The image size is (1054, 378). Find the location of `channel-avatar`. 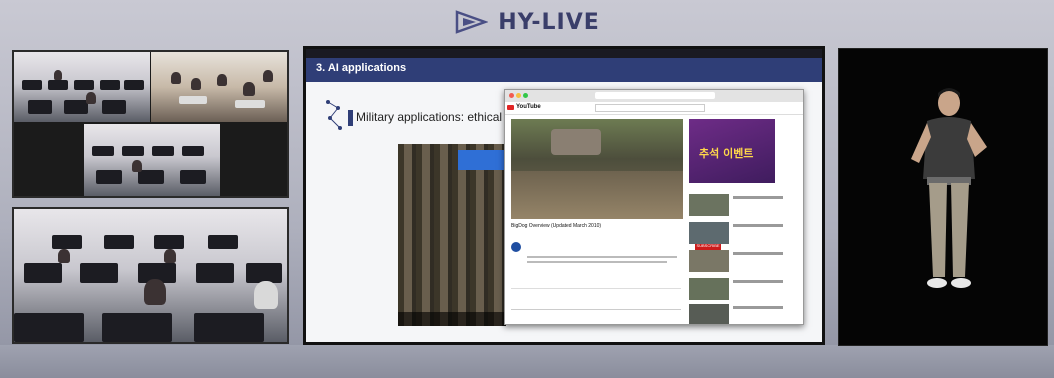

channel-avatar is located at coordinates (516, 247).